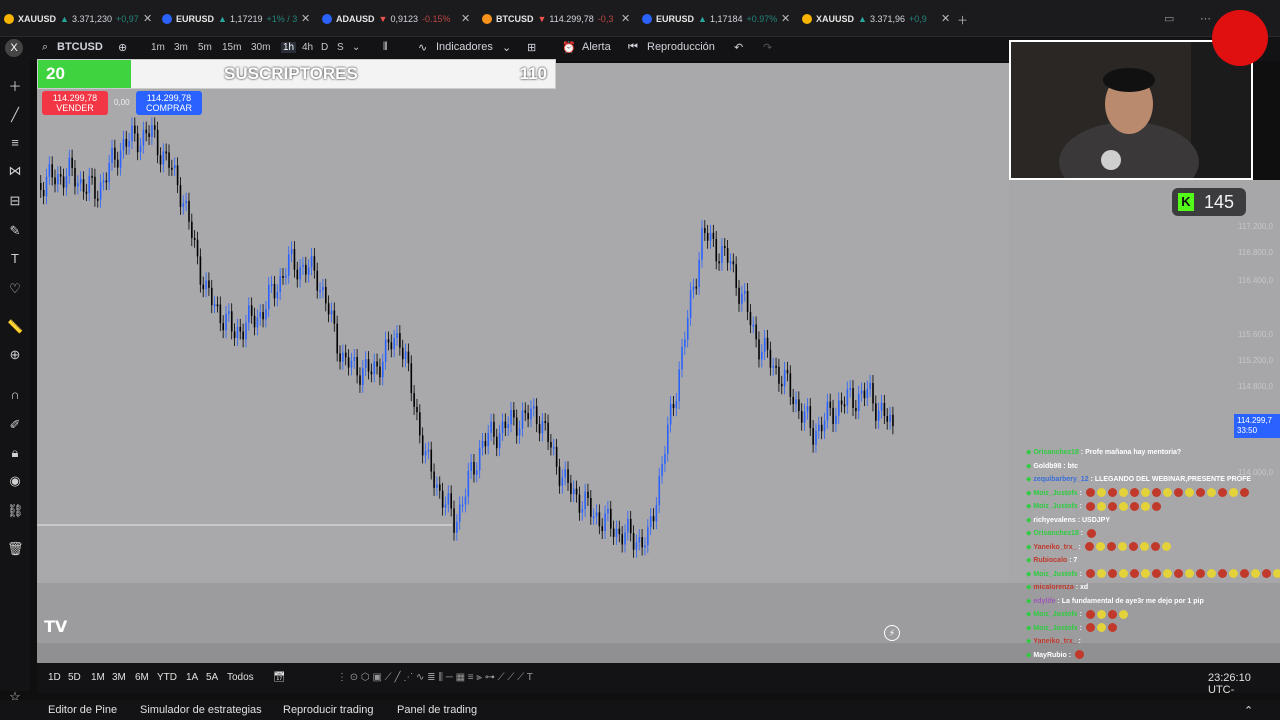 Image resolution: width=1280 pixels, height=720 pixels. I want to click on symbol-search: BTCUSD, so click(80, 47).